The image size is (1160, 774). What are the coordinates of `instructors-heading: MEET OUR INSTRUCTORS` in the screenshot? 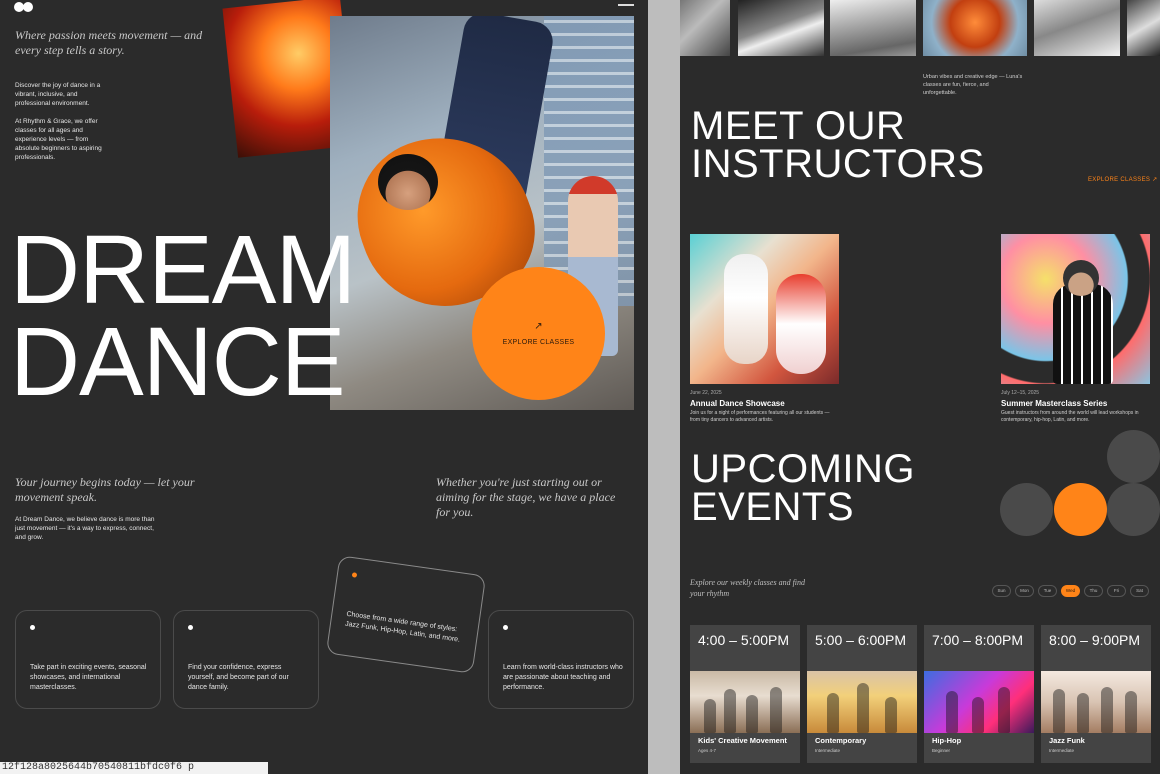 It's located at (838, 146).